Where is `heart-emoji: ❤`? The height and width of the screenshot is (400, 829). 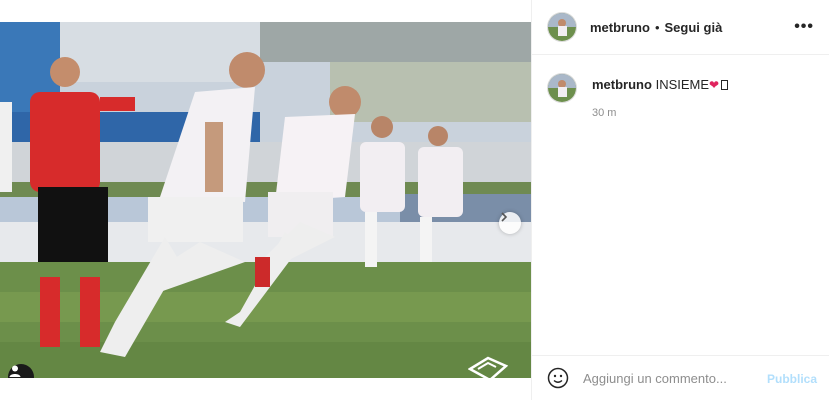
heart-emoji: ❤ is located at coordinates (714, 85).